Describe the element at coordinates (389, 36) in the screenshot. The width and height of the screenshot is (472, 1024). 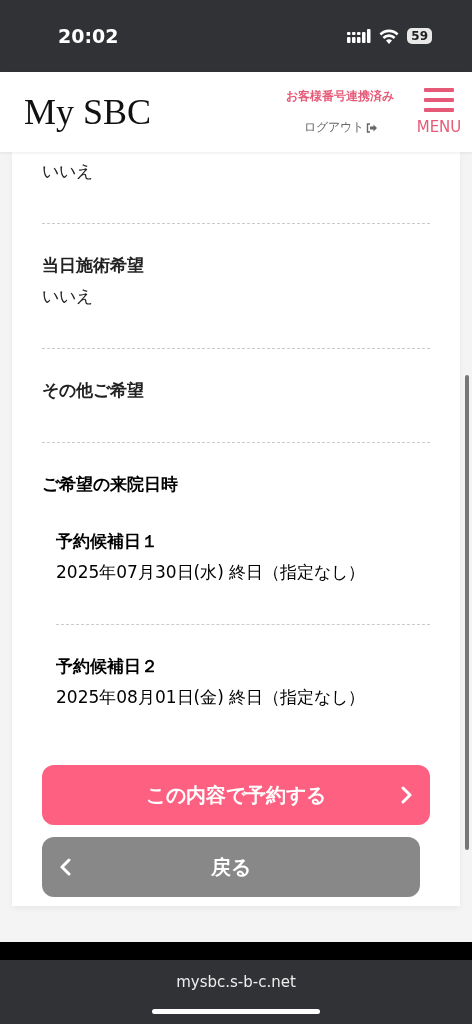
I see `wifi-icon` at that location.